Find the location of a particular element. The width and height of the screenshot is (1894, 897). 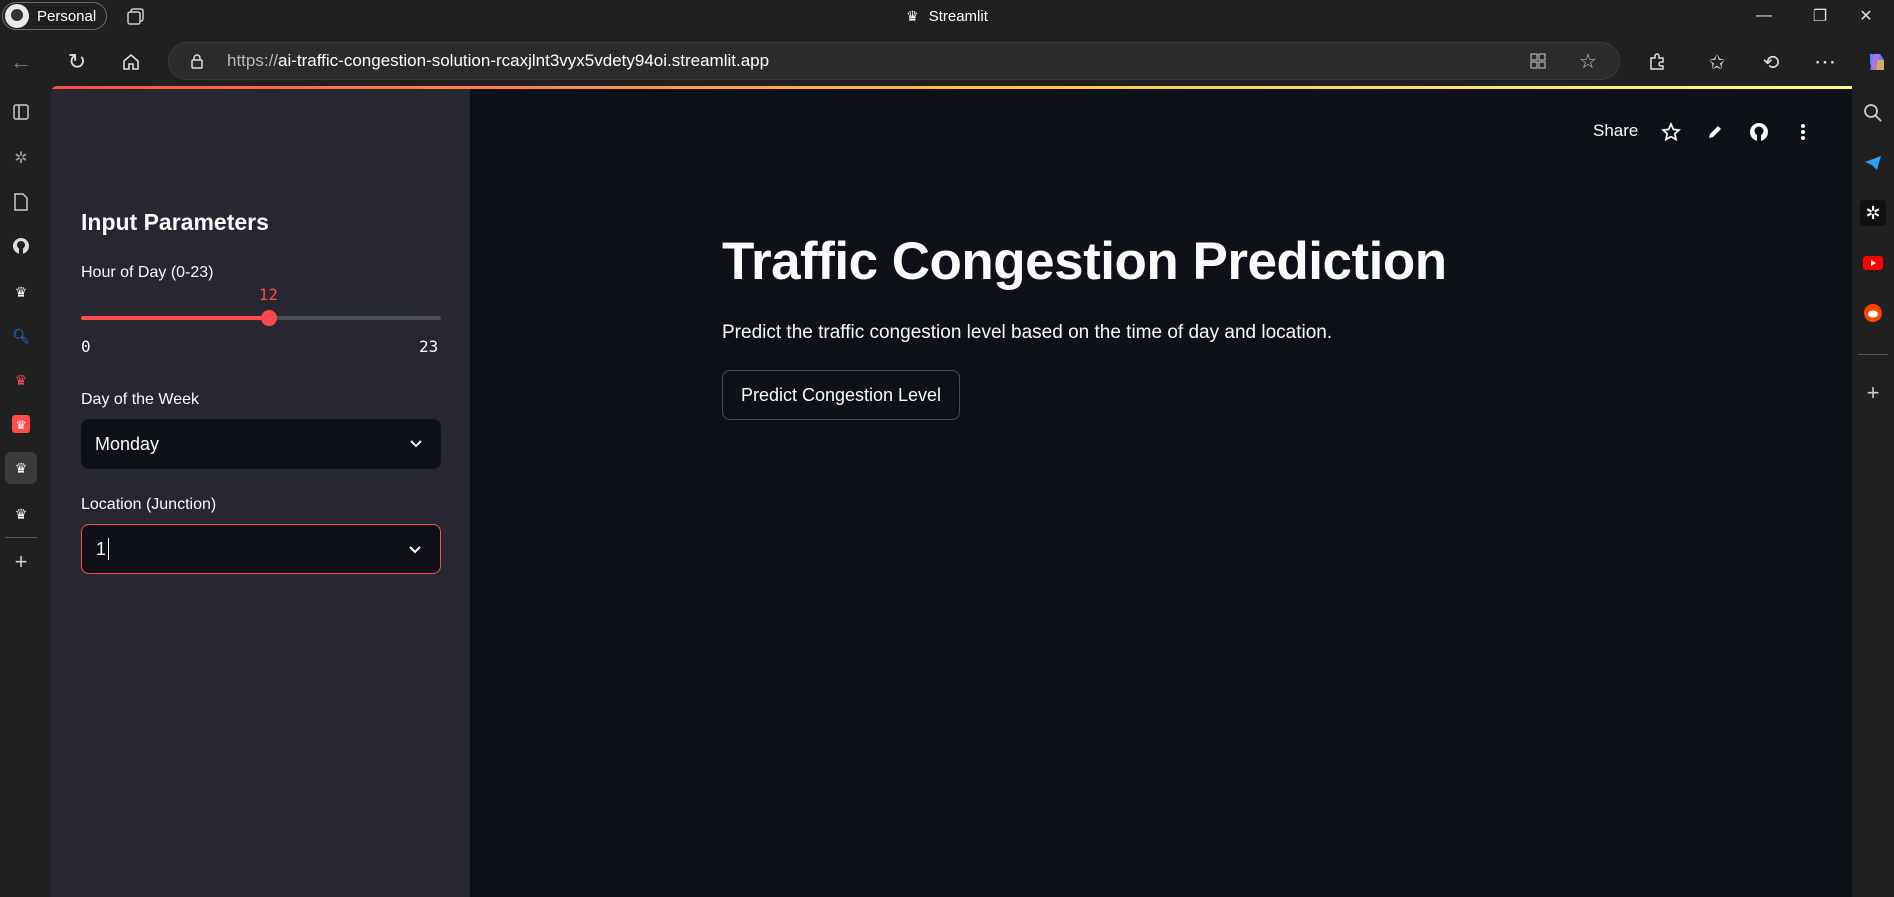

hour-slider-thumb is located at coordinates (268, 318).